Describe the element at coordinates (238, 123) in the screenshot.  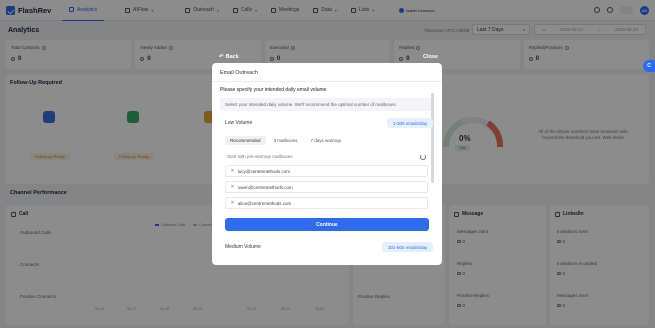
I see `low-volume-title: Low Volume` at that location.